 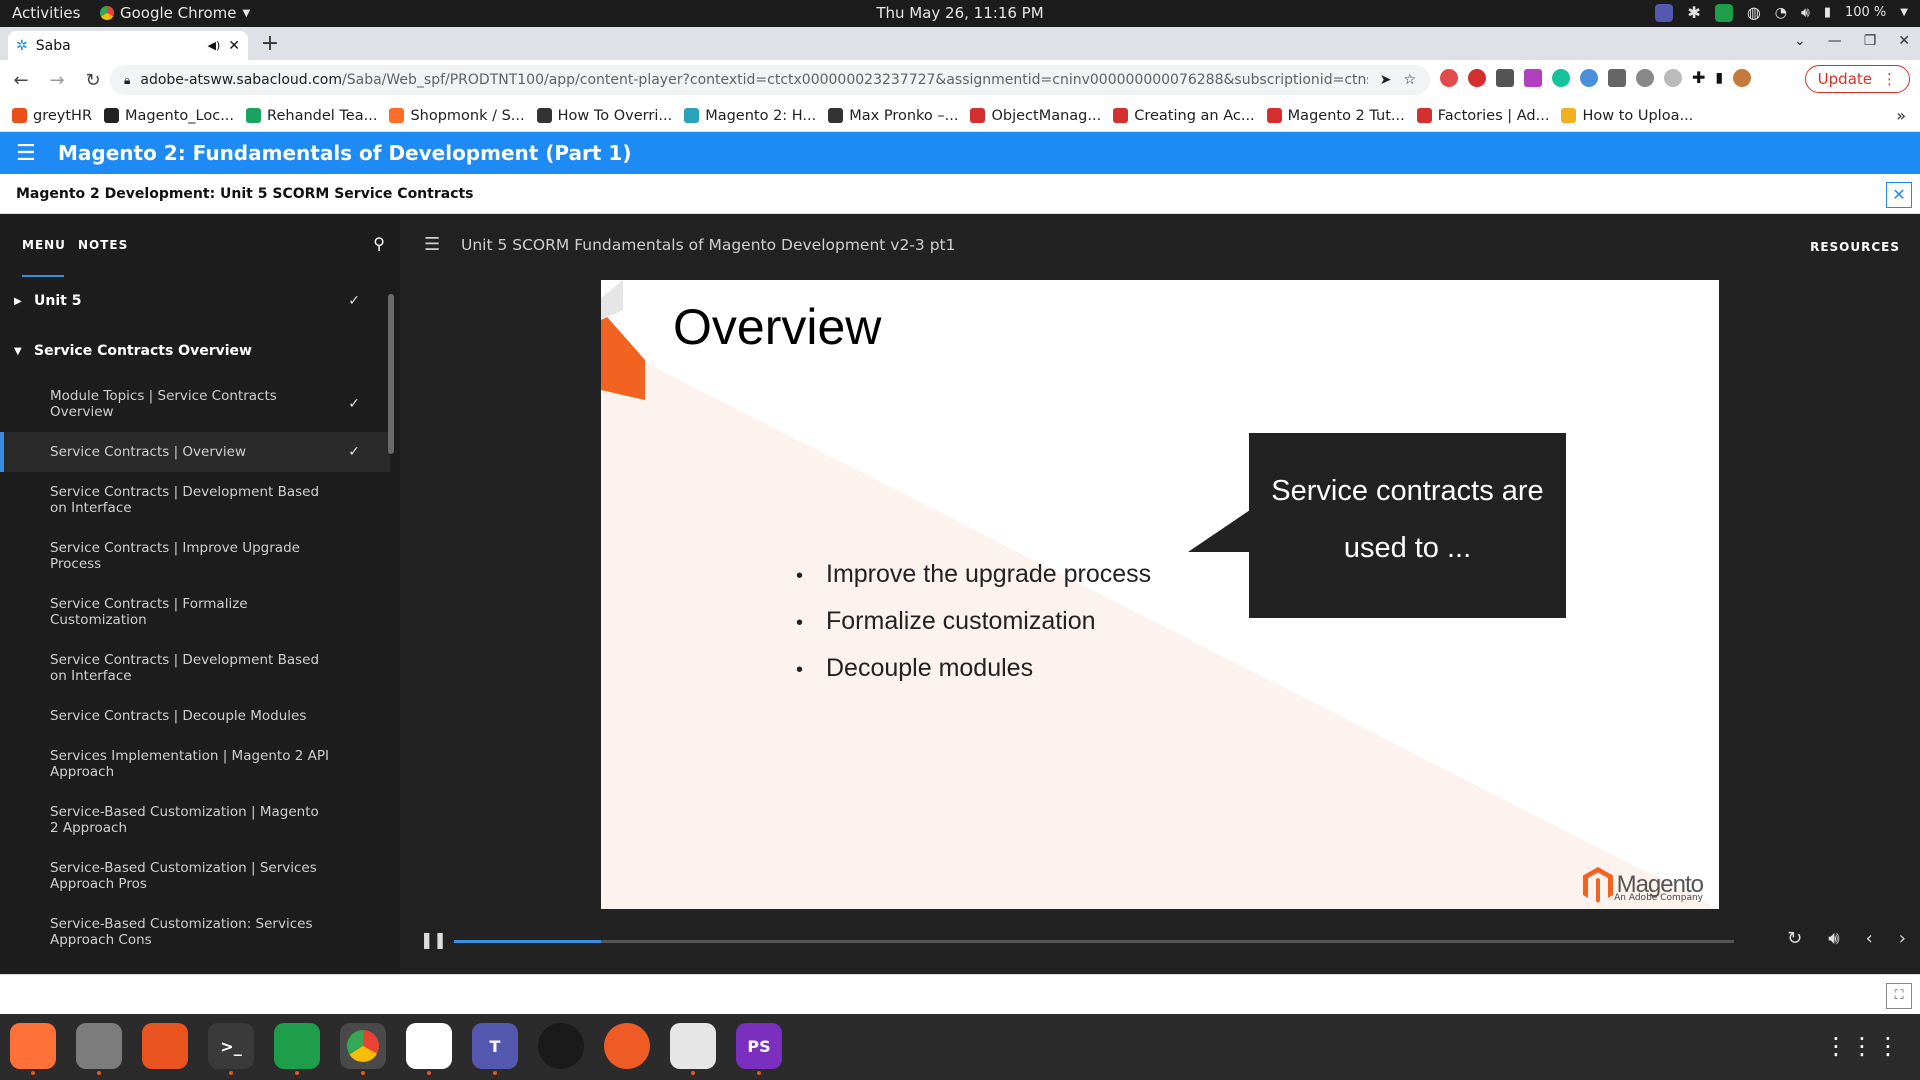 I want to click on tab-notes: NOTES, so click(x=103, y=245).